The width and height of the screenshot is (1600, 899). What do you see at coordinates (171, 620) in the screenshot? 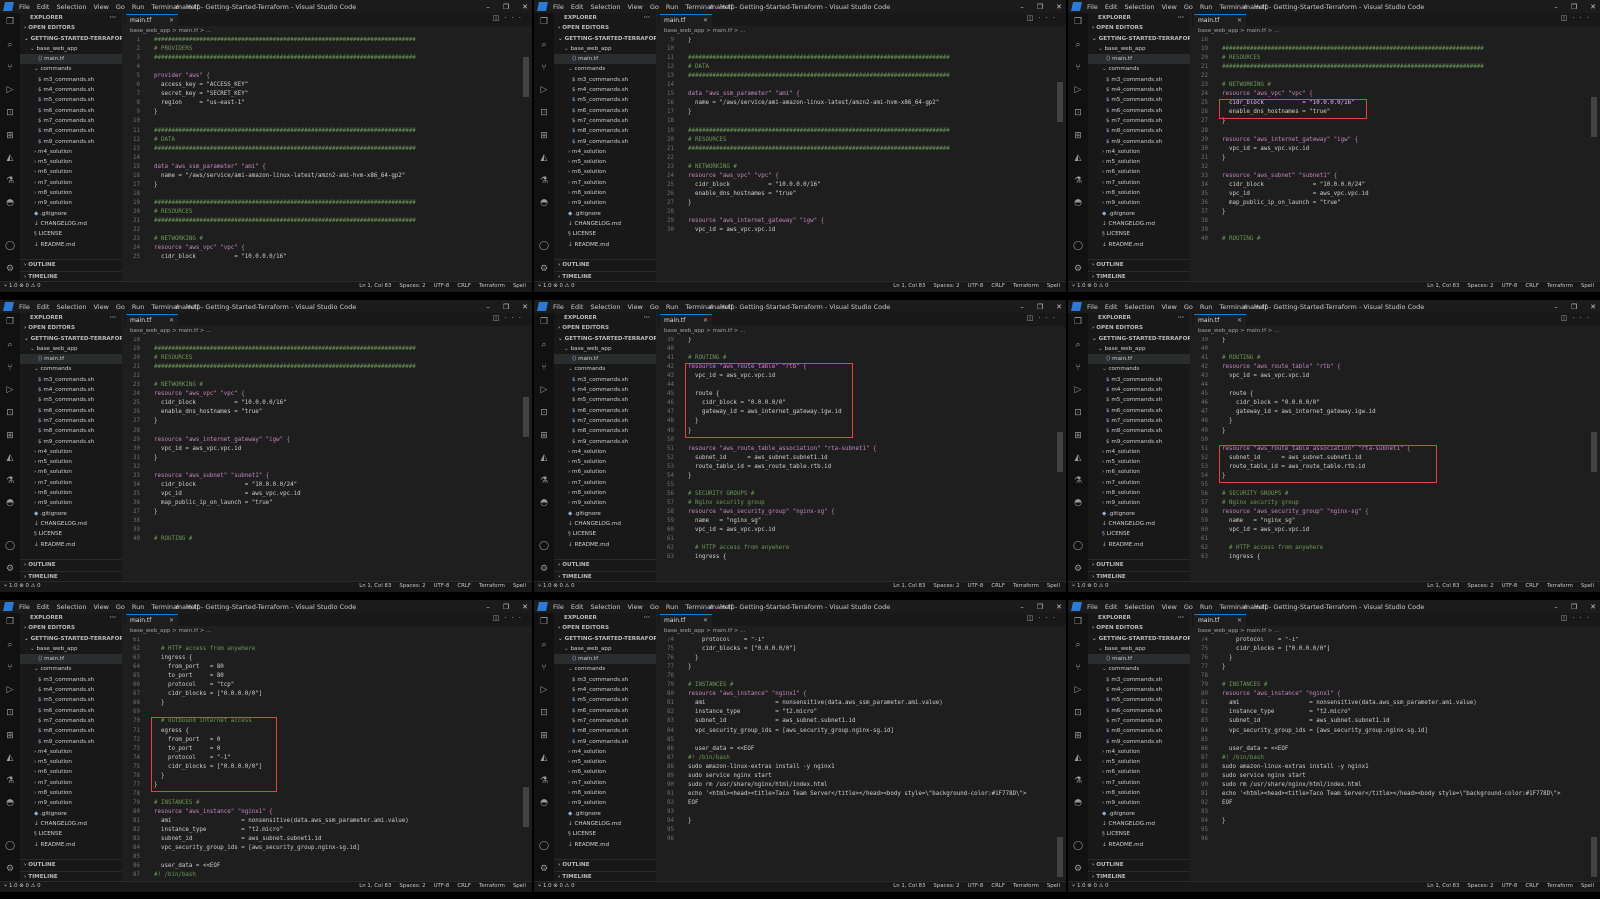
I see `close-icon: ✕` at bounding box center [171, 620].